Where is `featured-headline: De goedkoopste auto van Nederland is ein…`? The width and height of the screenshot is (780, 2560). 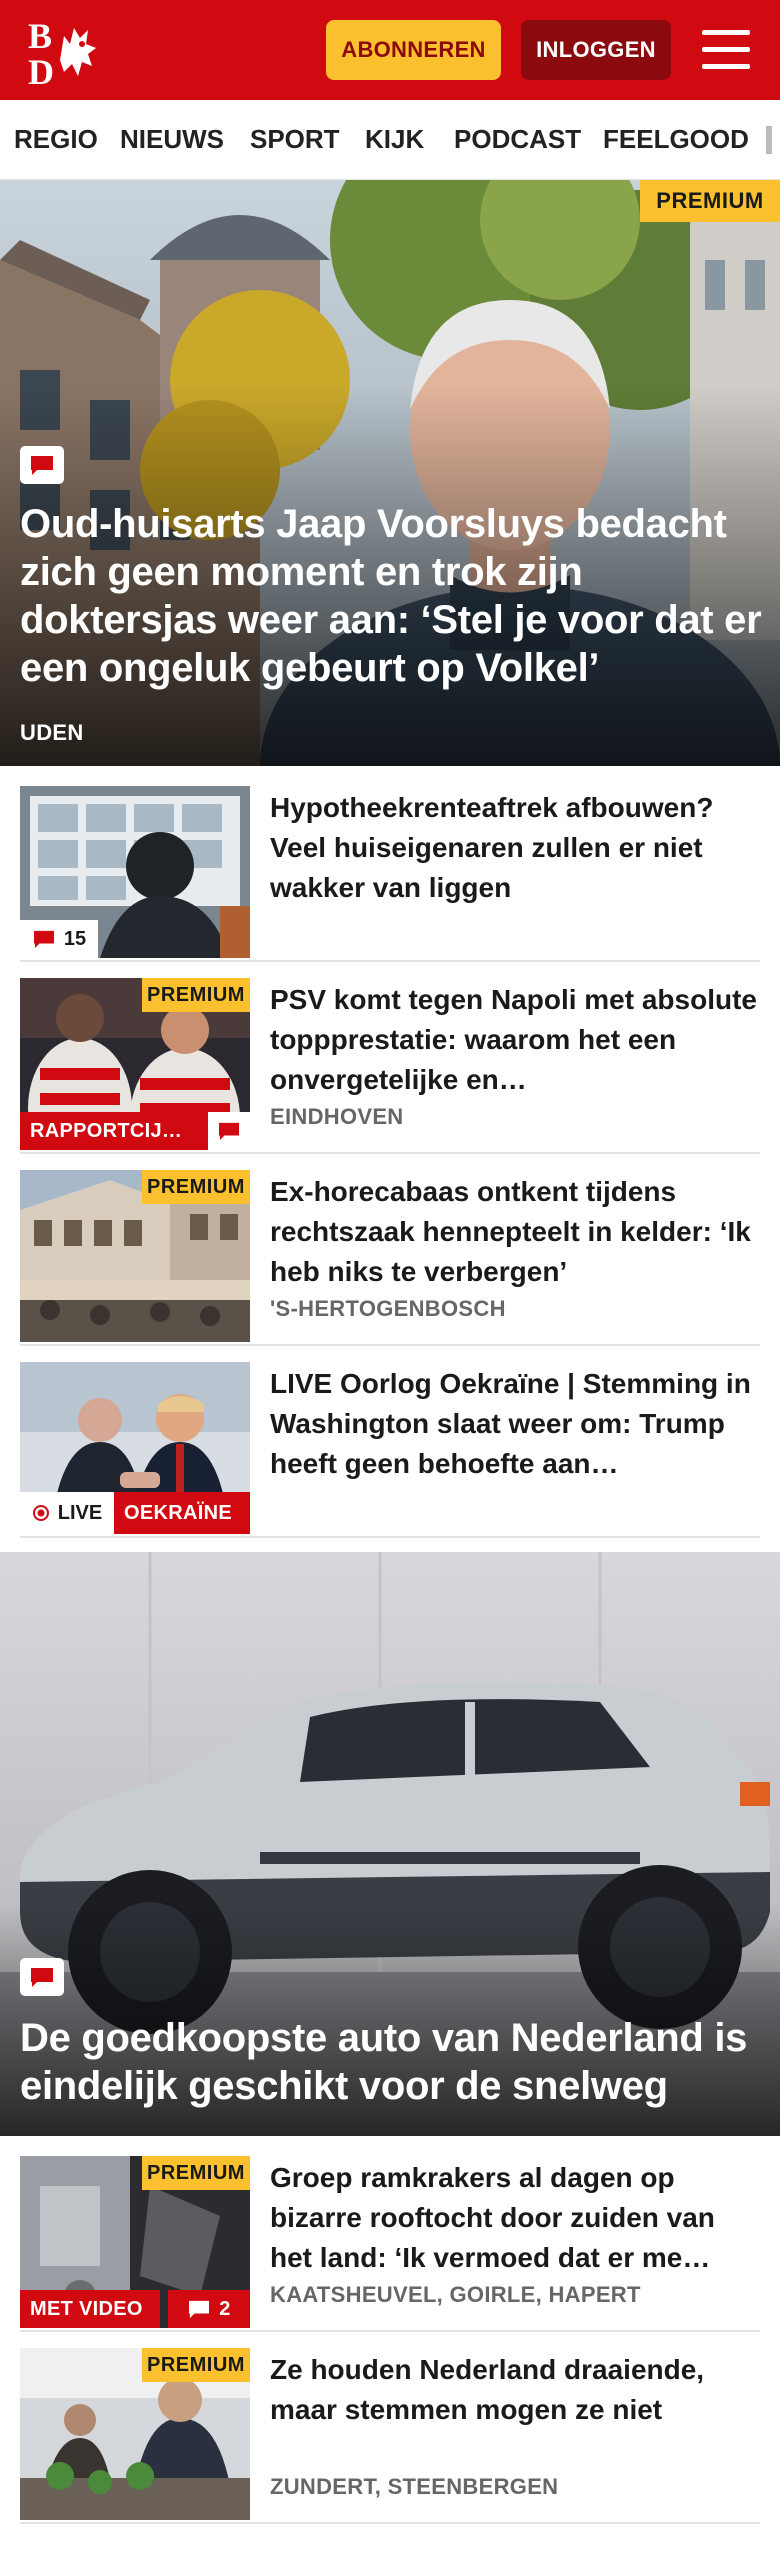
featured-headline: De goedkoopste auto van Nederland is ein… is located at coordinates (395, 2062).